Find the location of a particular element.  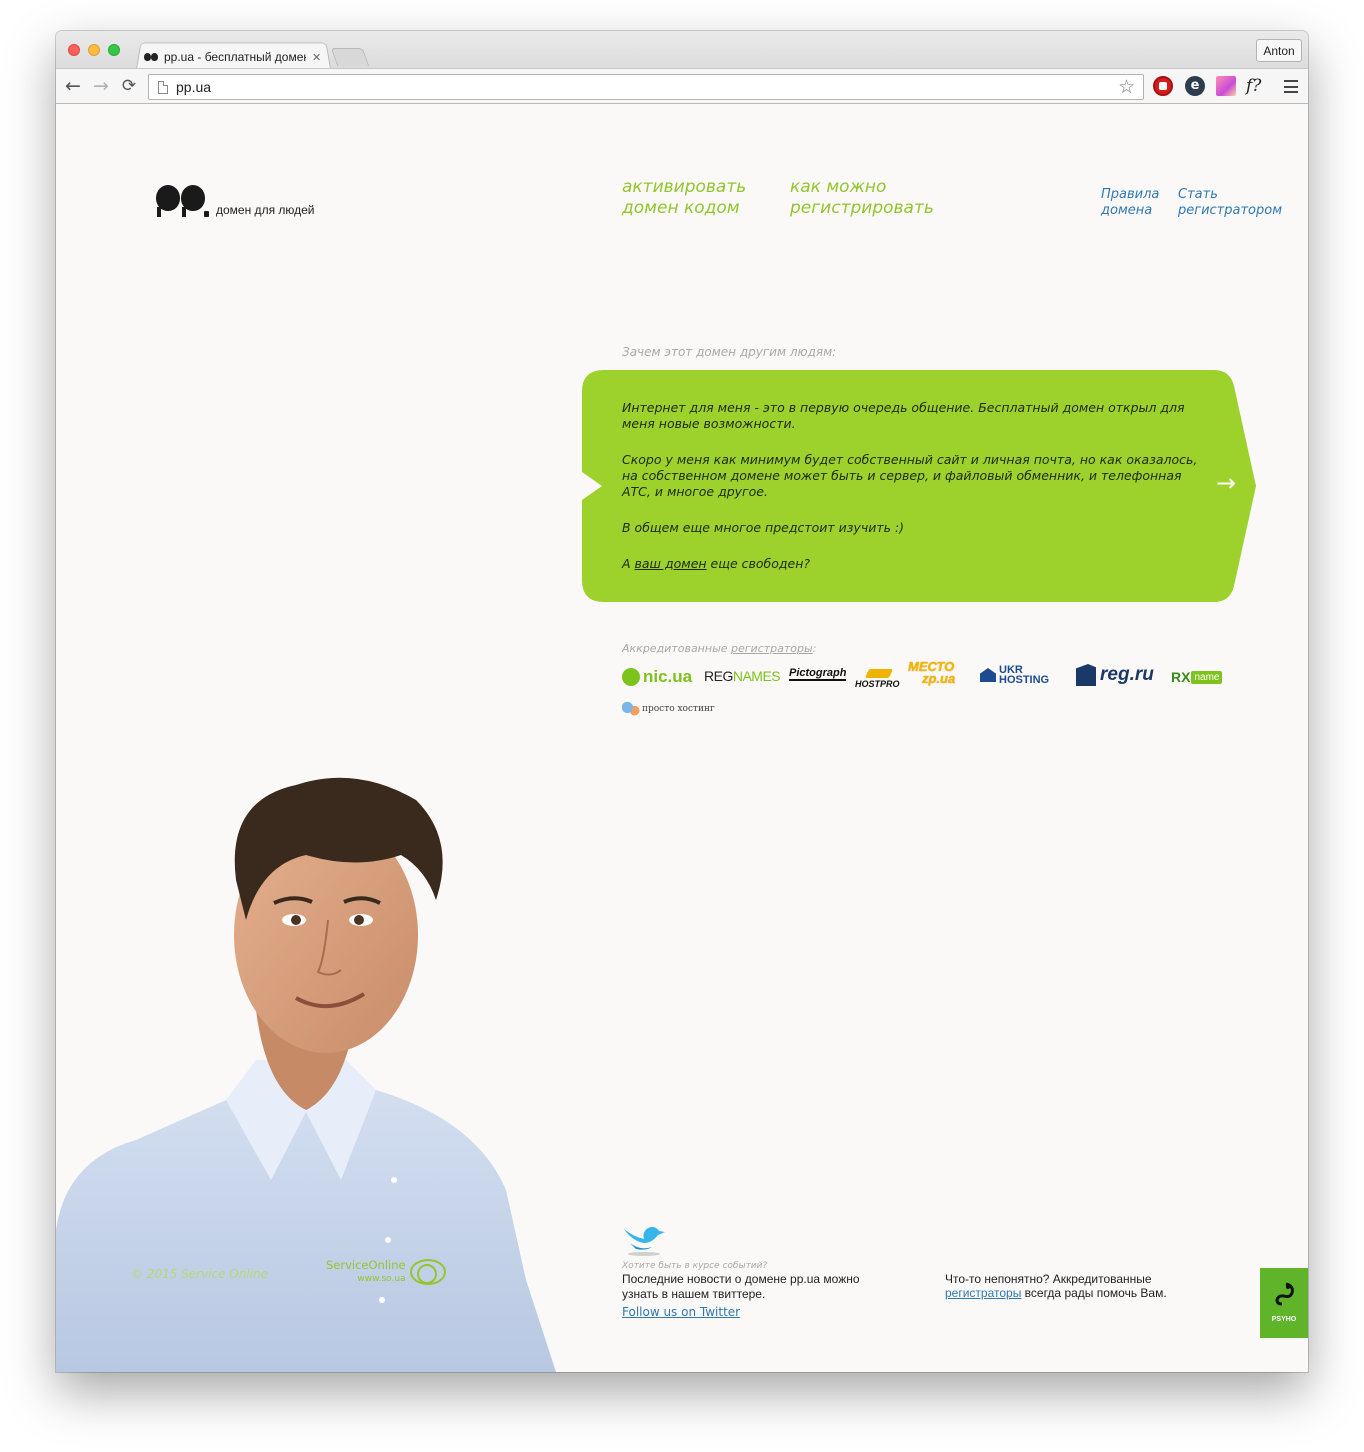

service-online-text: ServiceOnline www.so.ua is located at coordinates (366, 1272).